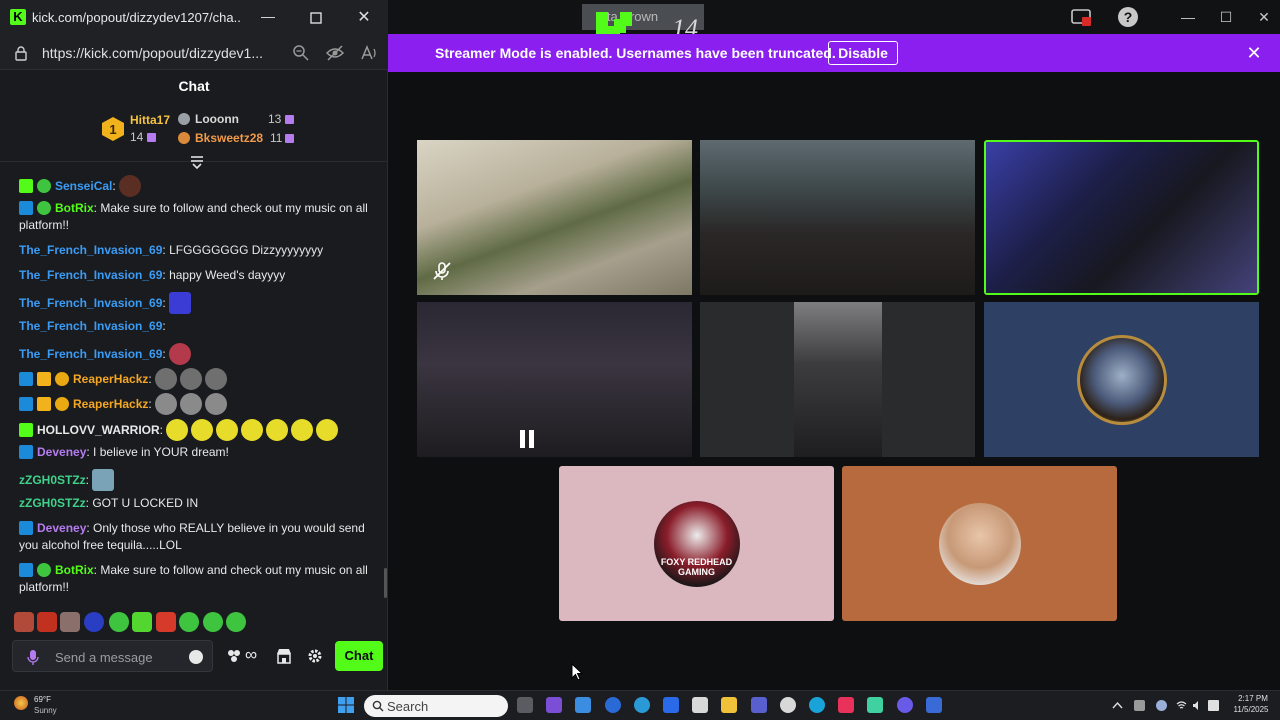 This screenshot has width=1280, height=720. Describe the element at coordinates (196, 657) in the screenshot. I see `emoji-icon` at that location.